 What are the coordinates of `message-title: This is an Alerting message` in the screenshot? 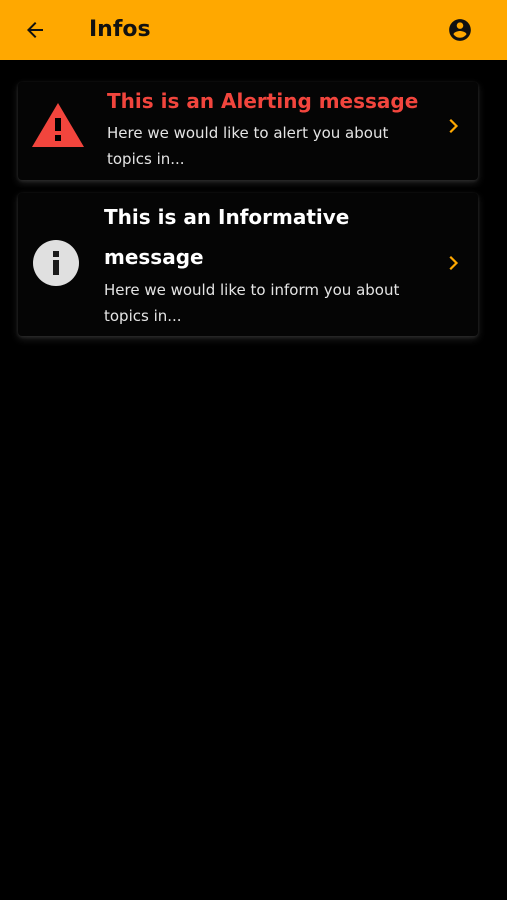 It's located at (263, 101).